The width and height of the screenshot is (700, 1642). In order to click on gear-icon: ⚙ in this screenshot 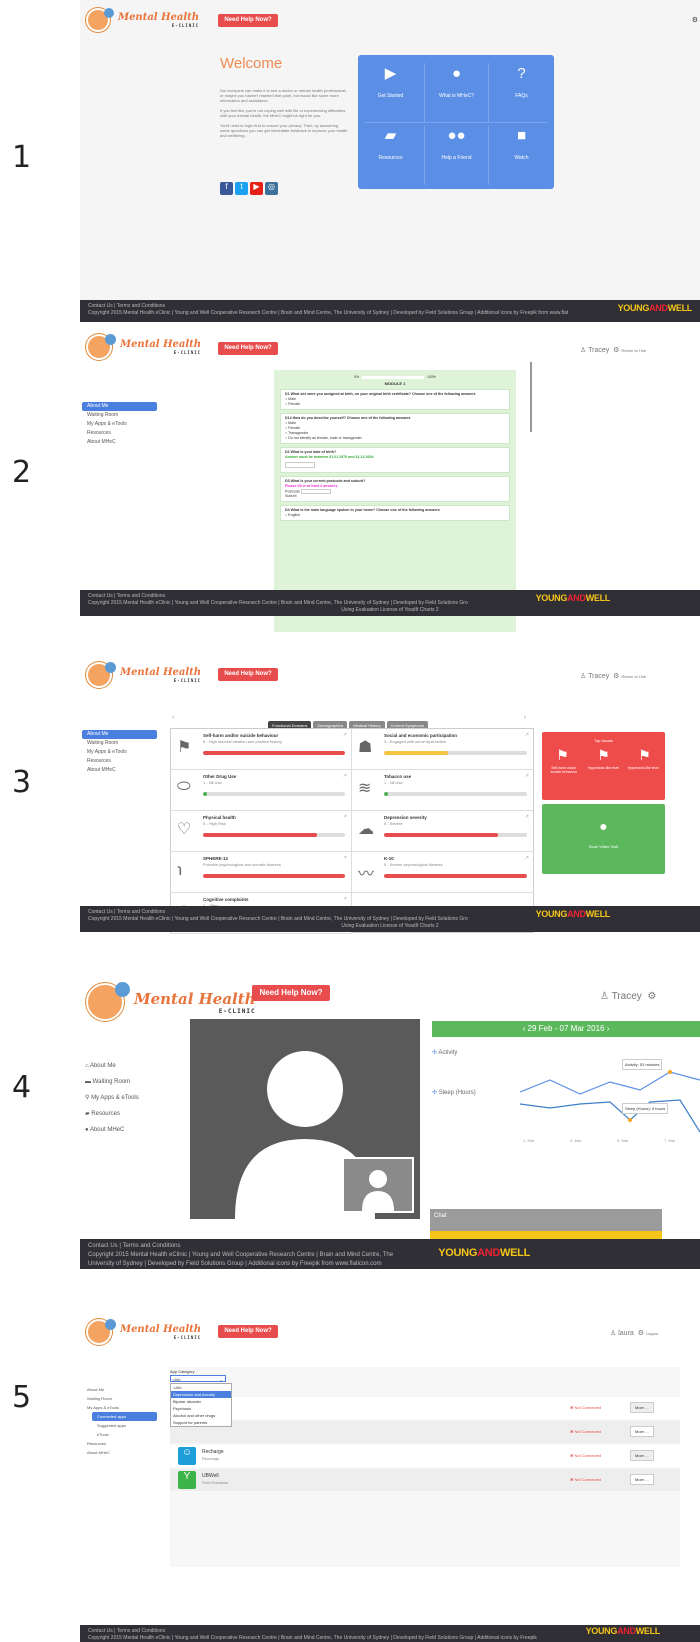, I will do `click(695, 20)`.